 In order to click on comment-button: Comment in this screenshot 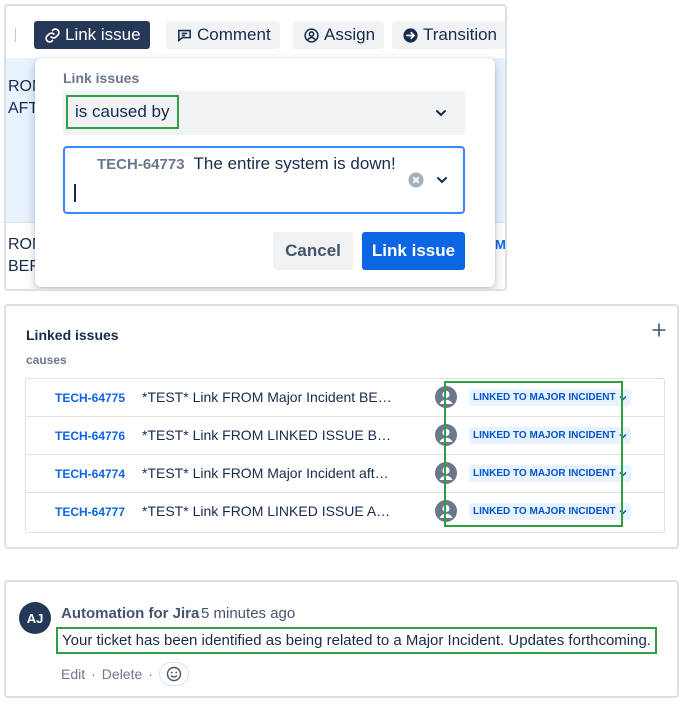, I will do `click(223, 35)`.